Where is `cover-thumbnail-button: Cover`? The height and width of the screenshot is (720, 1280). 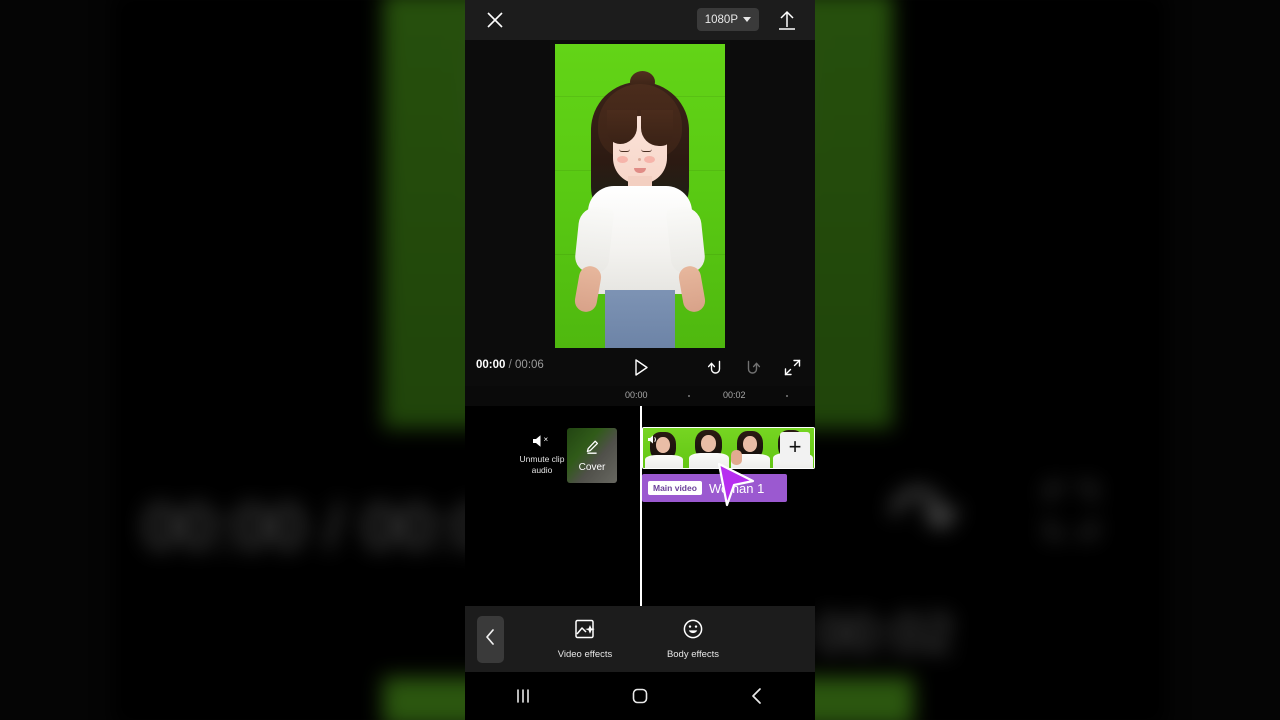
cover-thumbnail-button: Cover is located at coordinates (592, 455).